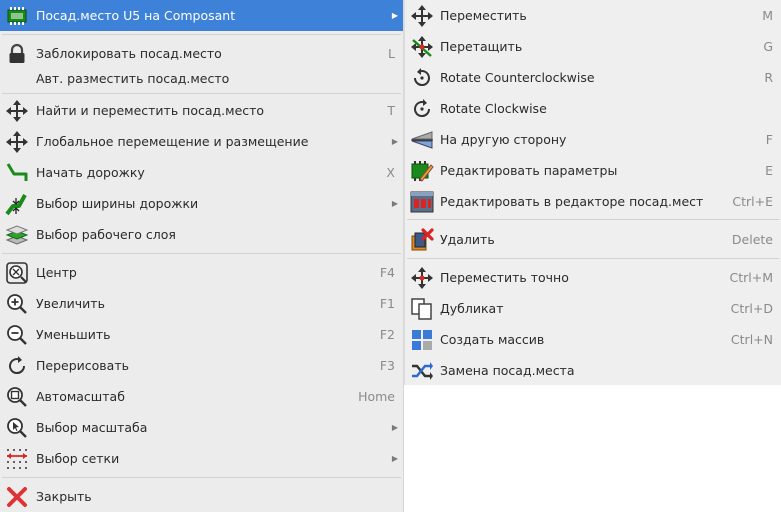 The height and width of the screenshot is (512, 781). Describe the element at coordinates (106, 234) in the screenshot. I see `menu-item-label: Выбор рабочего слоя` at that location.